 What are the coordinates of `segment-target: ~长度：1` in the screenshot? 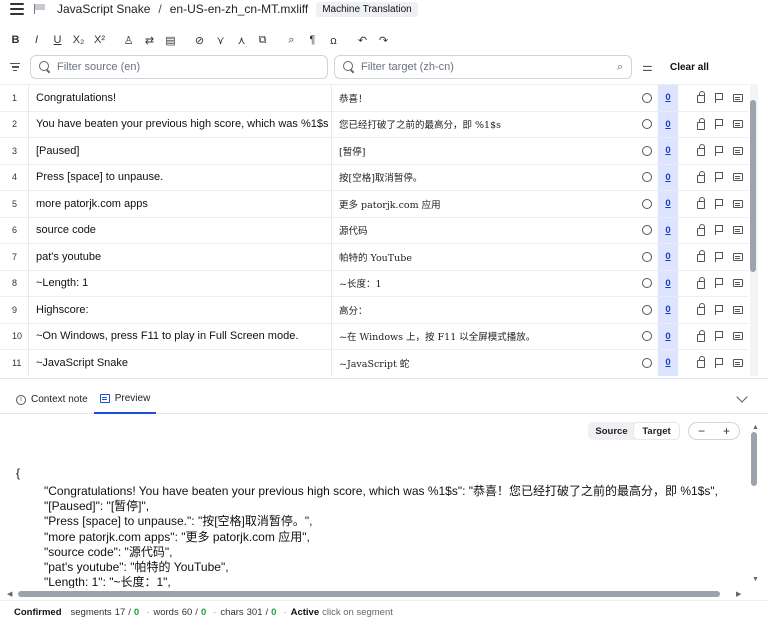 It's located at (484, 284).